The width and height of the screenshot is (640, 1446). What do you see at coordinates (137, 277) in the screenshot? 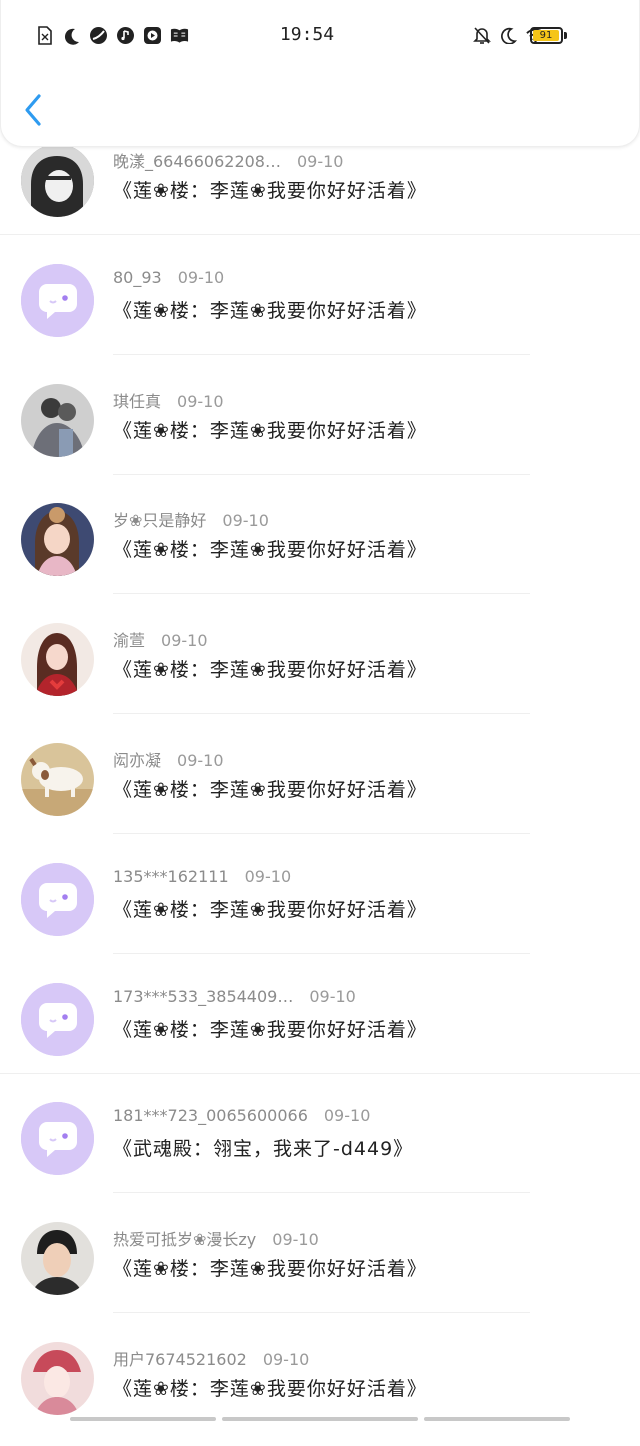
I see `username: 80_93` at bounding box center [137, 277].